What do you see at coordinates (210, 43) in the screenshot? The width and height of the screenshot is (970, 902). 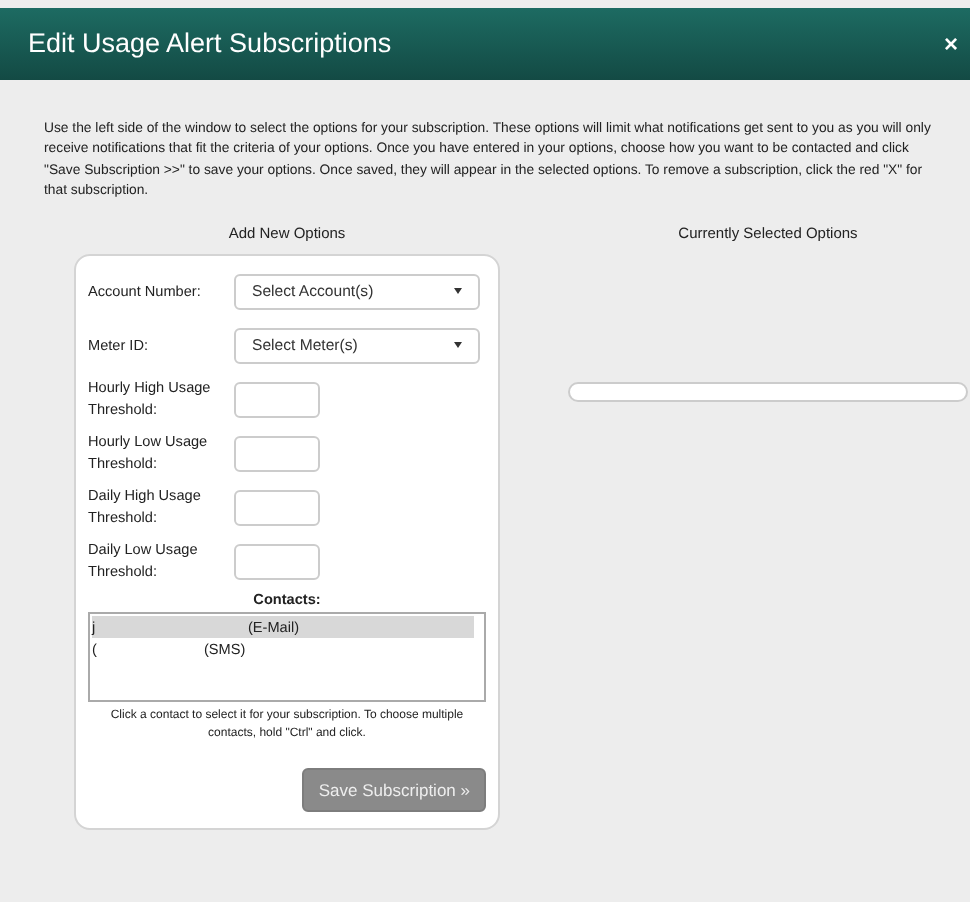 I see `window-title: Edit Usage Alert Subscriptions` at bounding box center [210, 43].